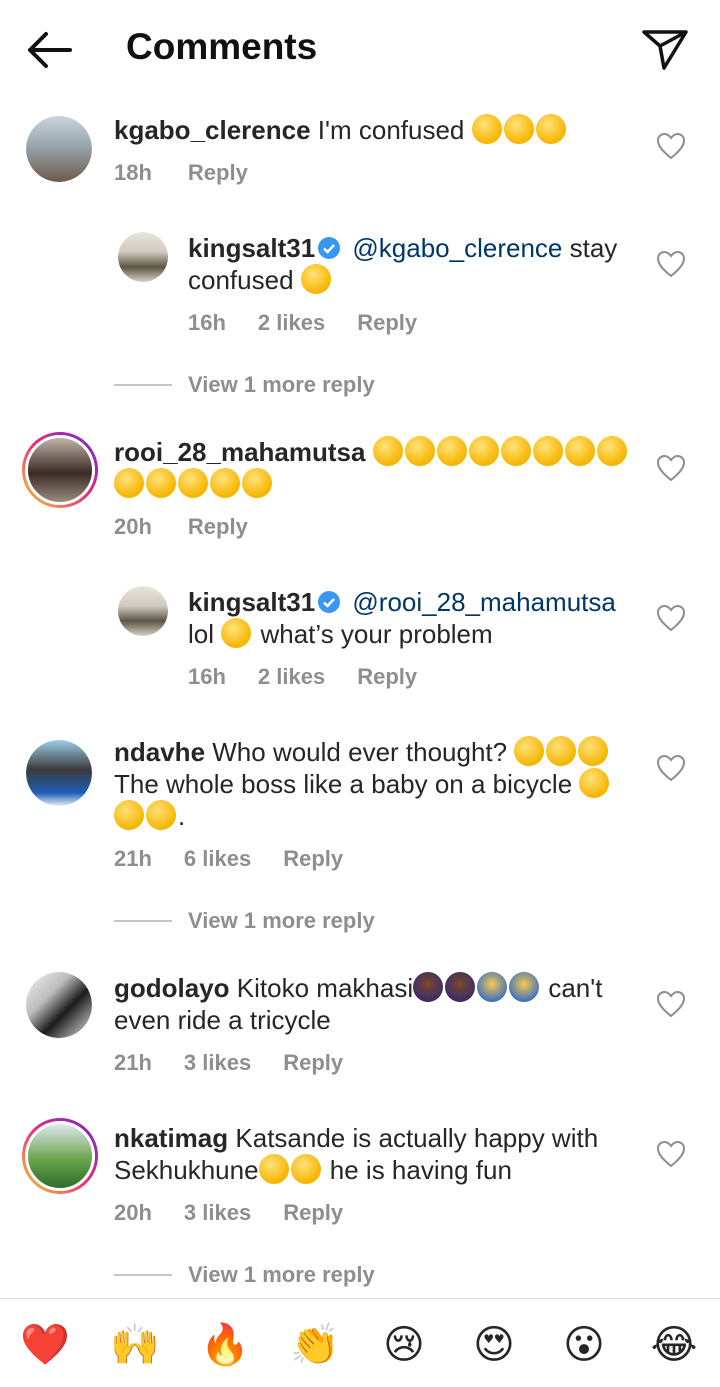  I want to click on comment-username: ndavhe, so click(159, 752).